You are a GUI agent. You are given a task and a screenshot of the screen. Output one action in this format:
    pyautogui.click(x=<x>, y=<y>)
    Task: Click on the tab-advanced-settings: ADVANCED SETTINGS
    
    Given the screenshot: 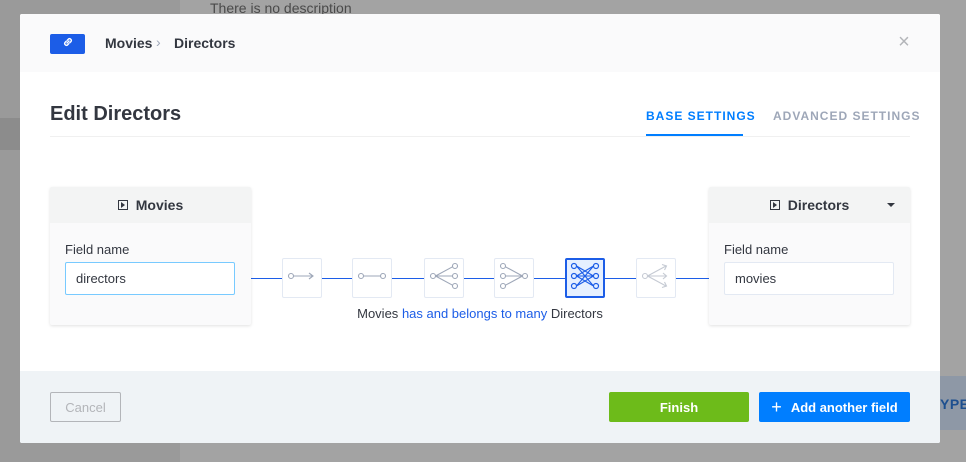 What is the action you would take?
    pyautogui.click(x=846, y=116)
    